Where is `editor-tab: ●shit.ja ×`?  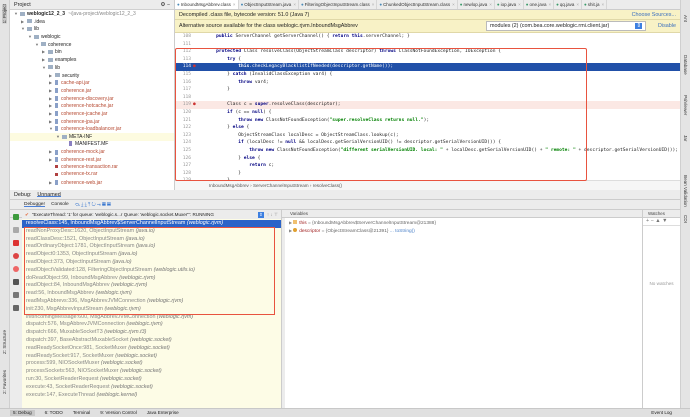 editor-tab: ●shit.ja × is located at coordinates (595, 4).